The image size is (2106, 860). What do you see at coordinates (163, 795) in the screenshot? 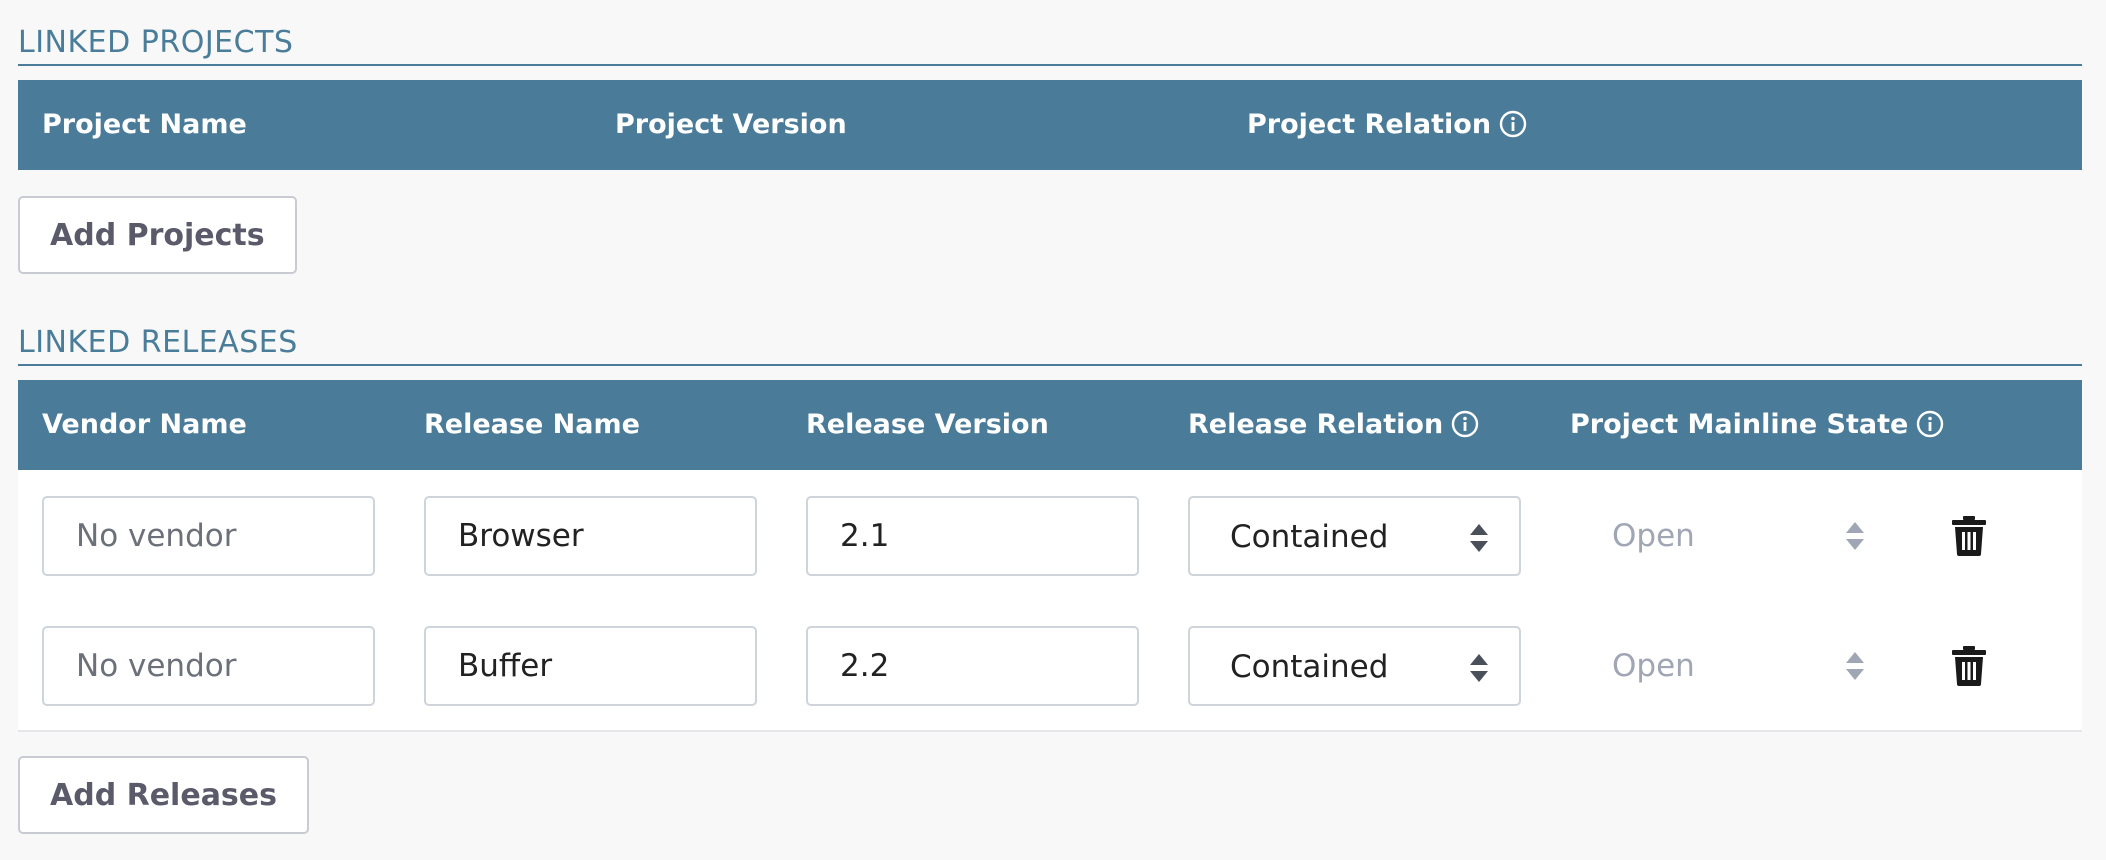
I see `add-releases-button: Add Releases` at bounding box center [163, 795].